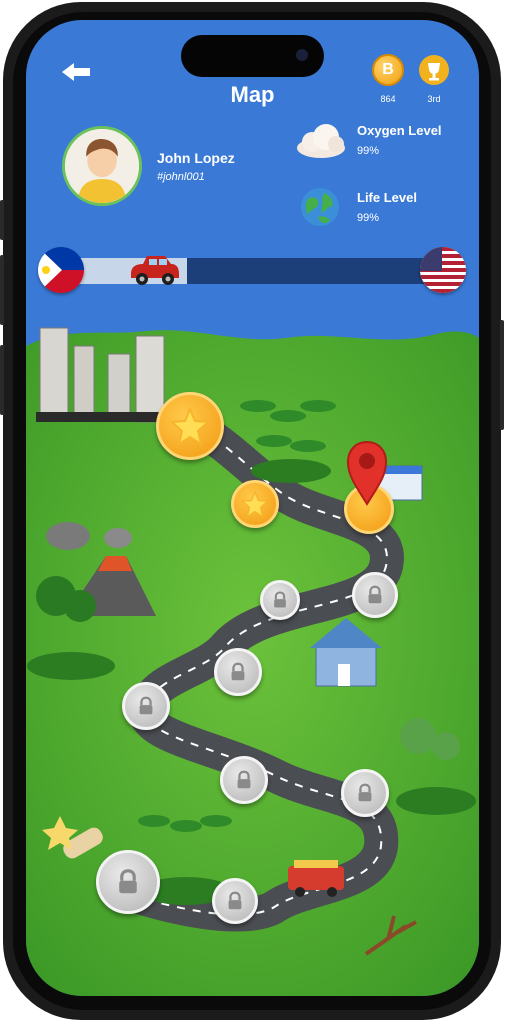 The height and width of the screenshot is (1023, 505). Describe the element at coordinates (2, 290) in the screenshot. I see `volume-down-button` at that location.